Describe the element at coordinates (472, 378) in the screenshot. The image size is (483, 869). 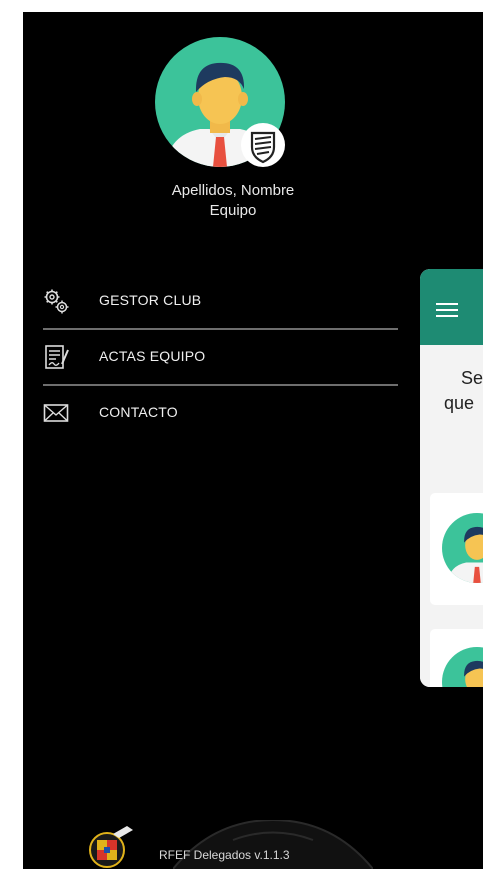
I see `preview-text-line1: Se` at that location.